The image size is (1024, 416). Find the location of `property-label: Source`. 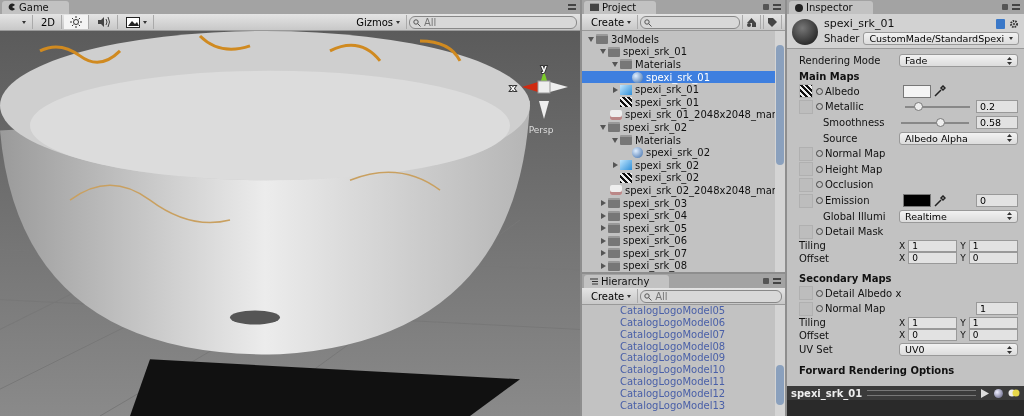

property-label: Source is located at coordinates (840, 138).